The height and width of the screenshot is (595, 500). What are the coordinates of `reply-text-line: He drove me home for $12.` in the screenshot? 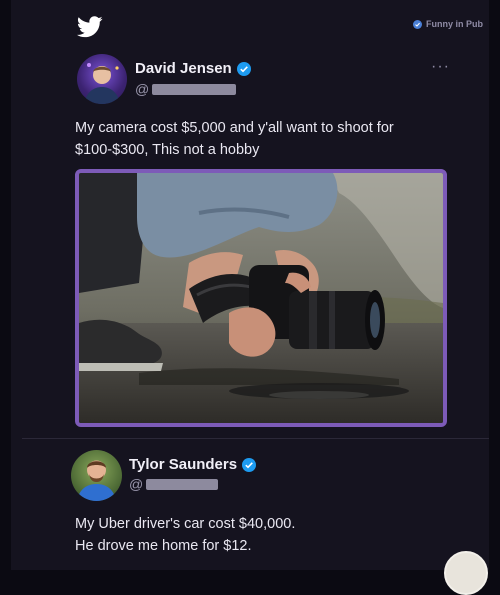 It's located at (163, 546).